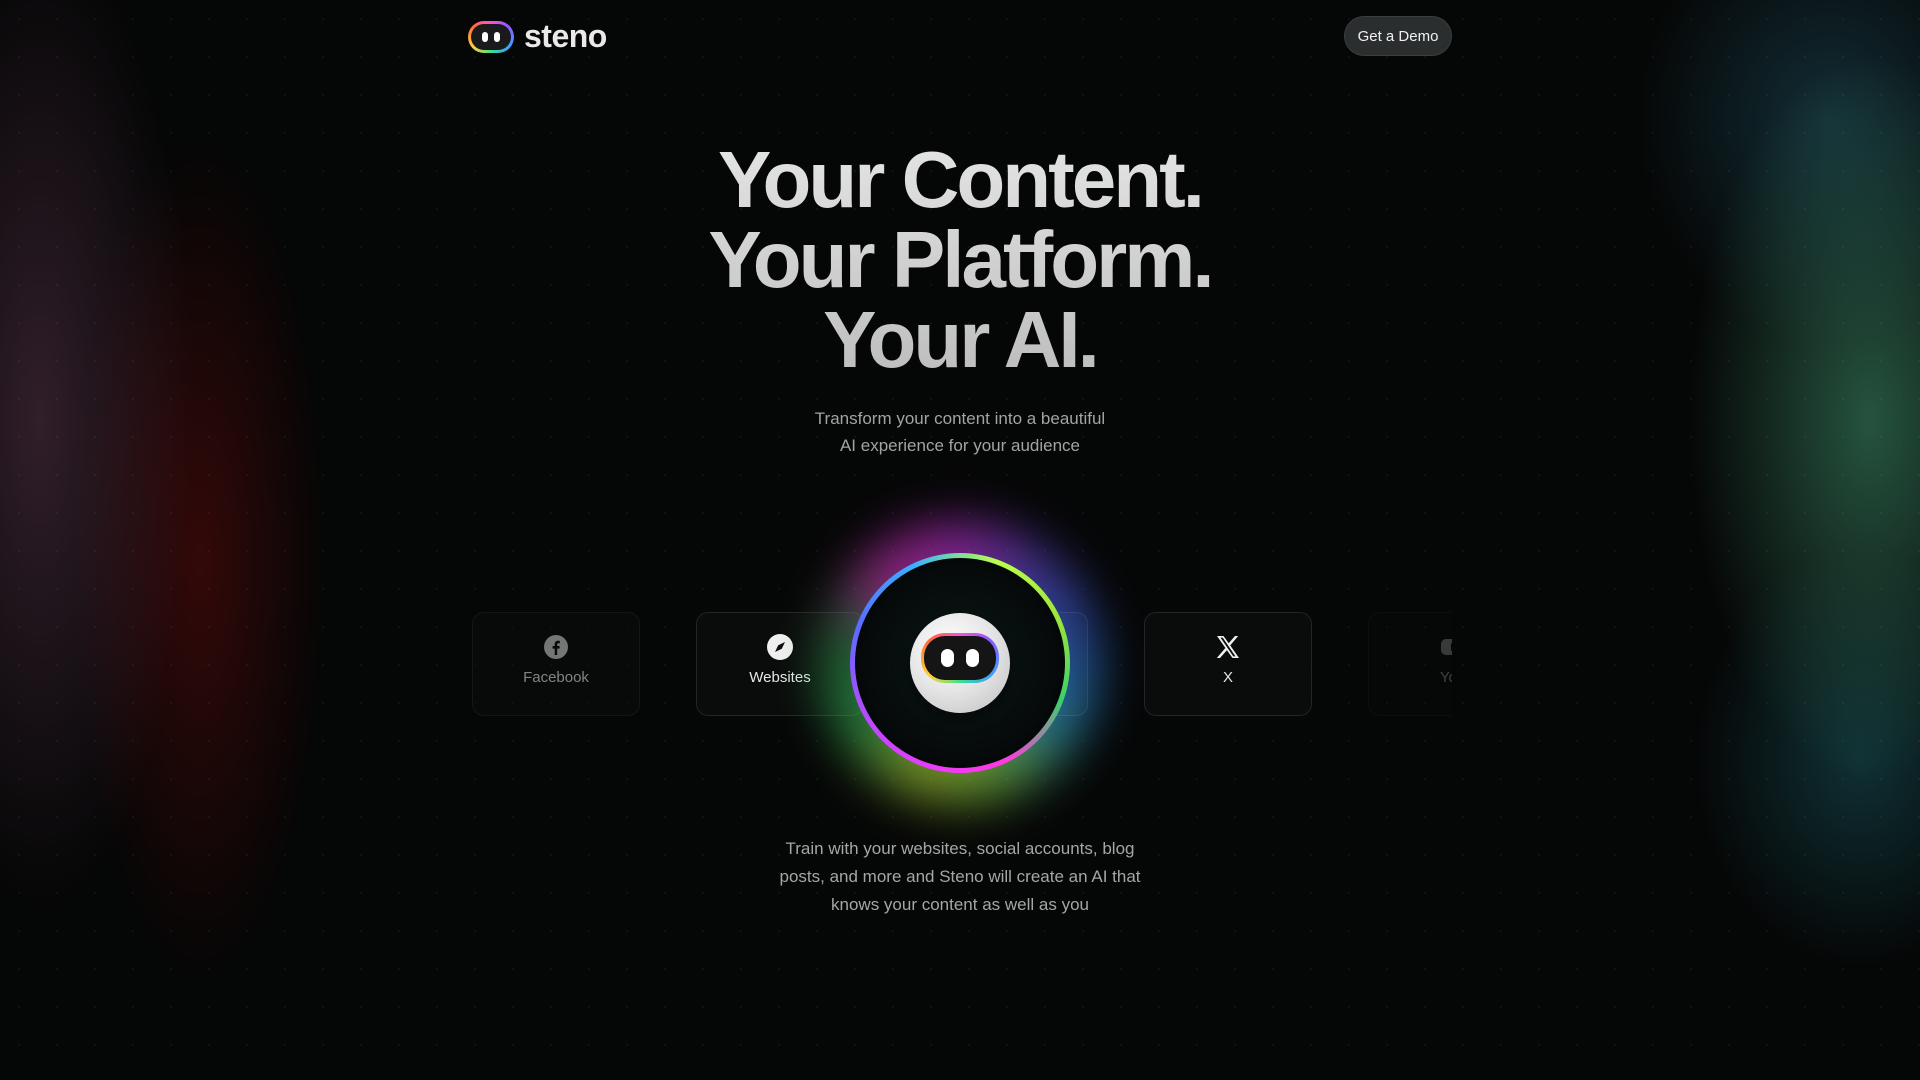  Describe the element at coordinates (491, 36) in the screenshot. I see `logo-mark-icon` at that location.